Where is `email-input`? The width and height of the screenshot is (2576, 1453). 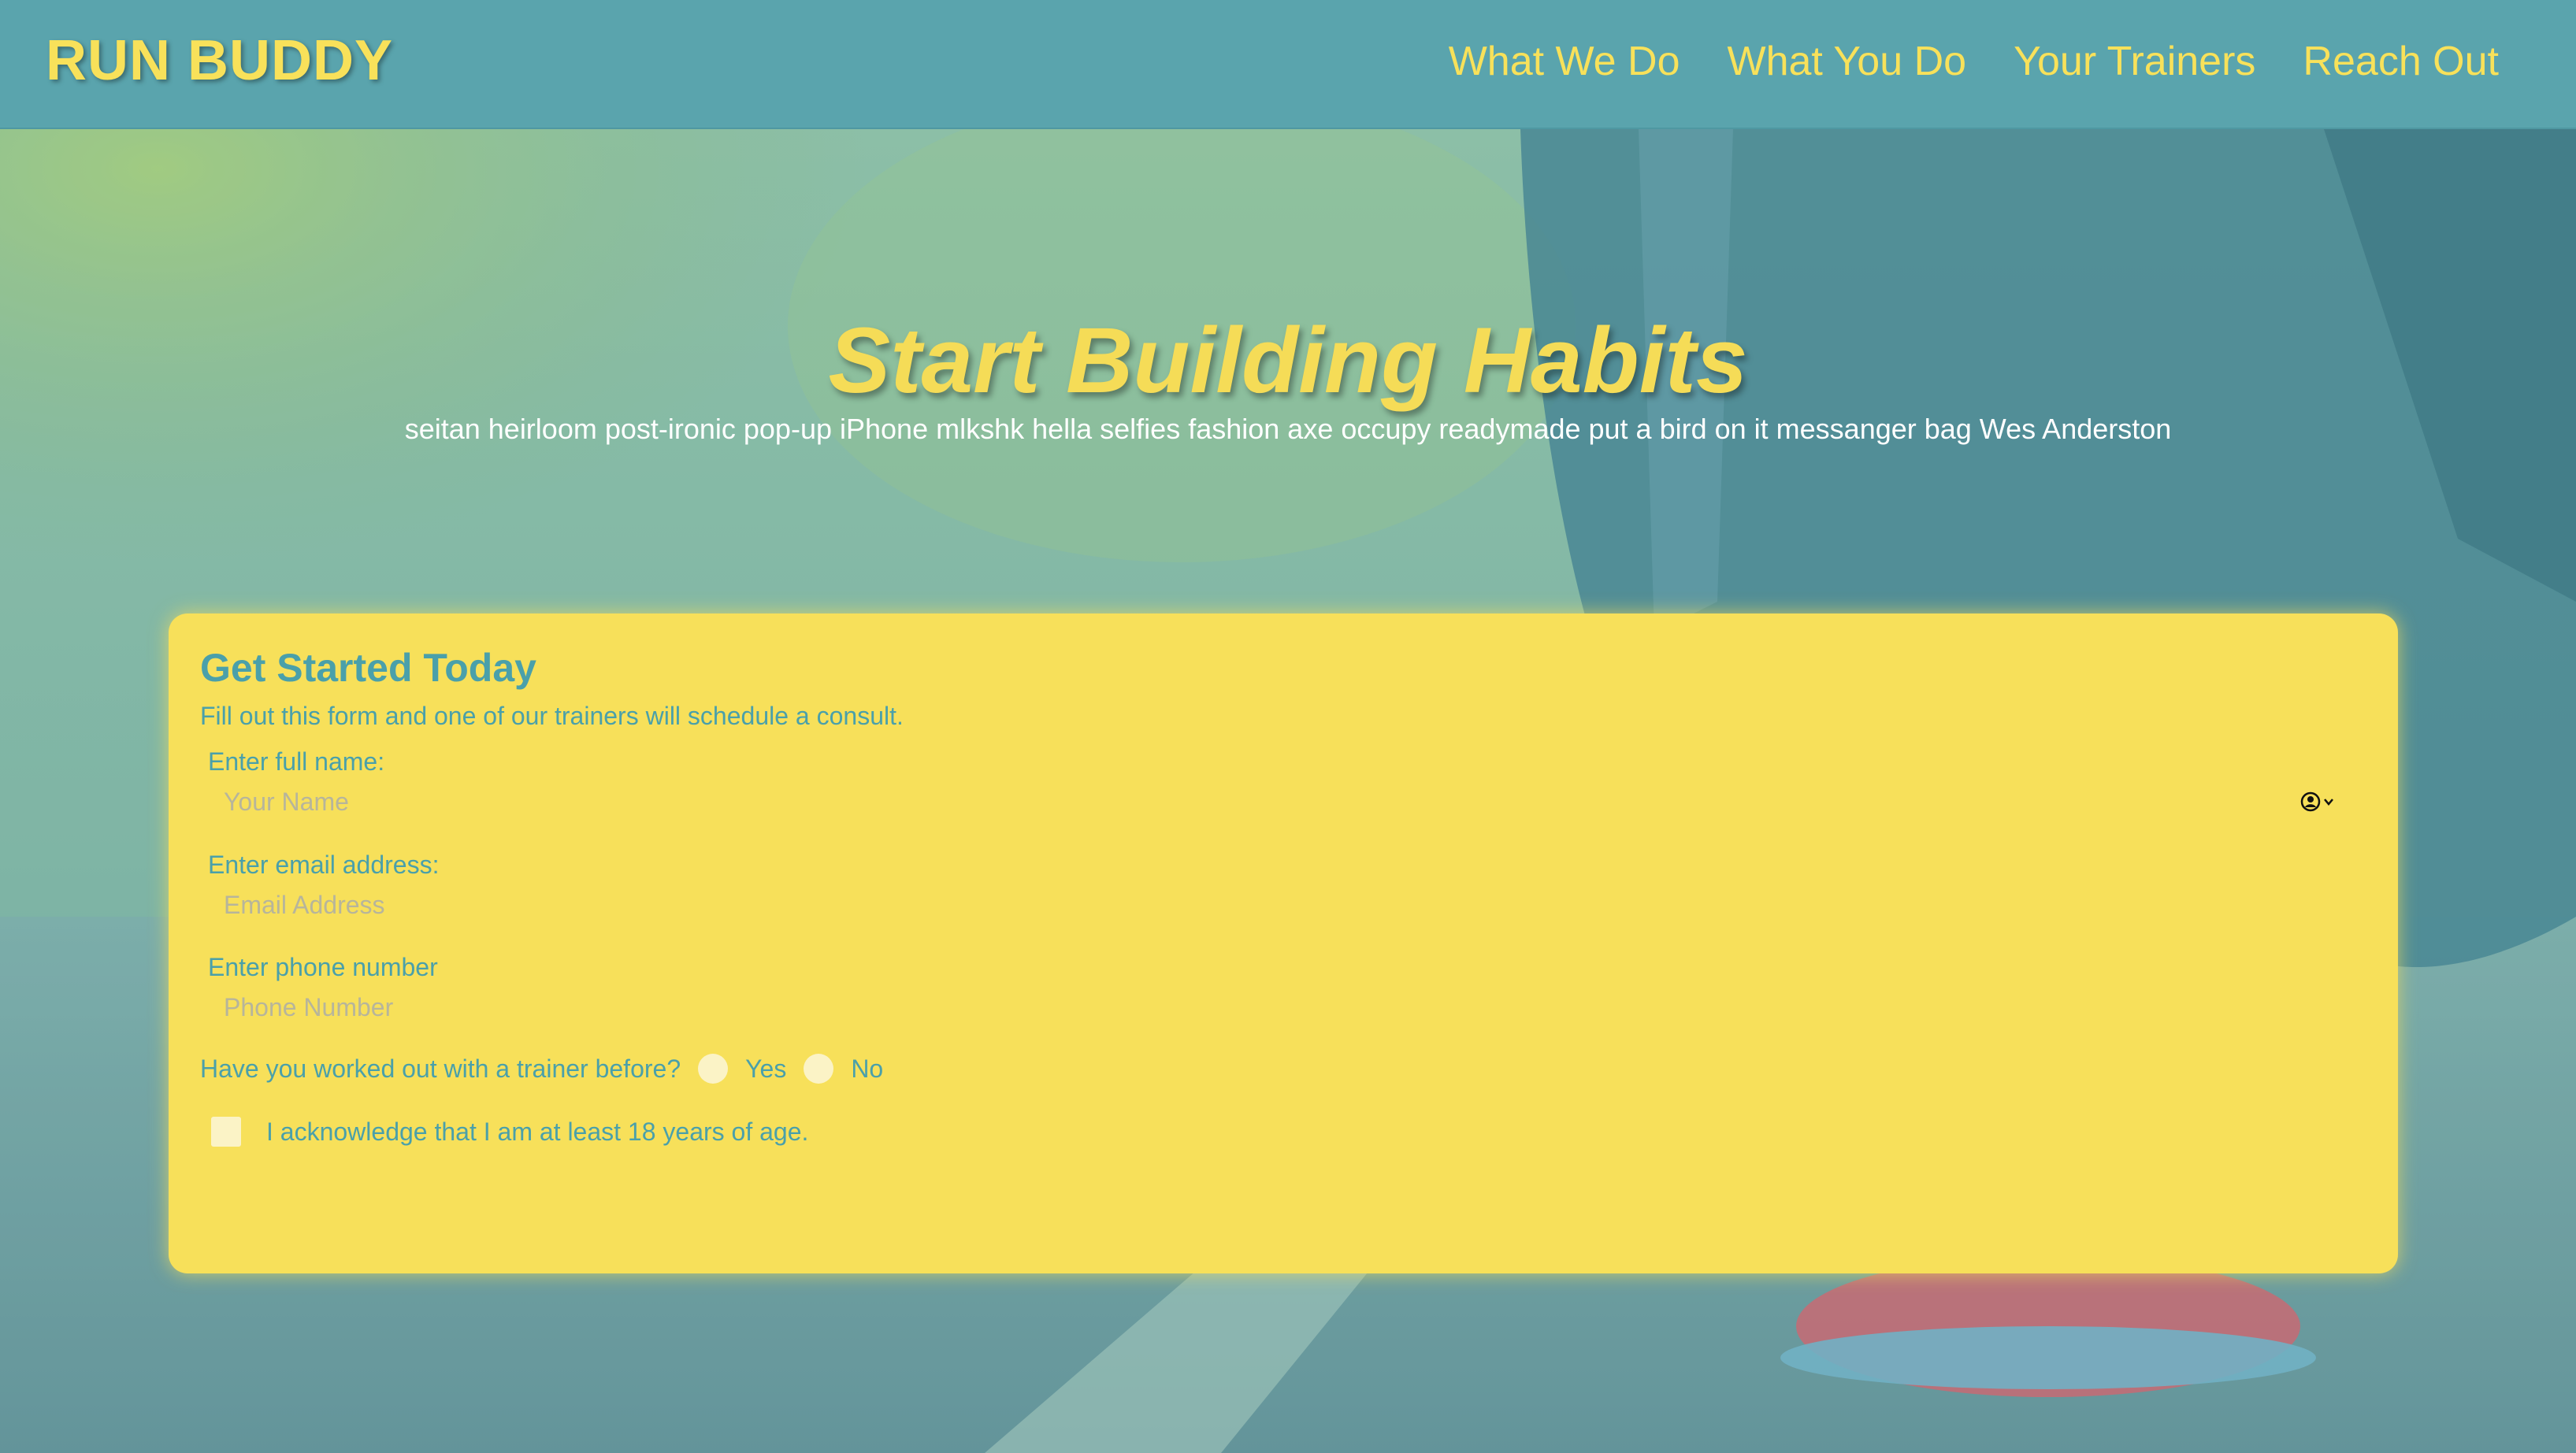 email-input is located at coordinates (1271, 905).